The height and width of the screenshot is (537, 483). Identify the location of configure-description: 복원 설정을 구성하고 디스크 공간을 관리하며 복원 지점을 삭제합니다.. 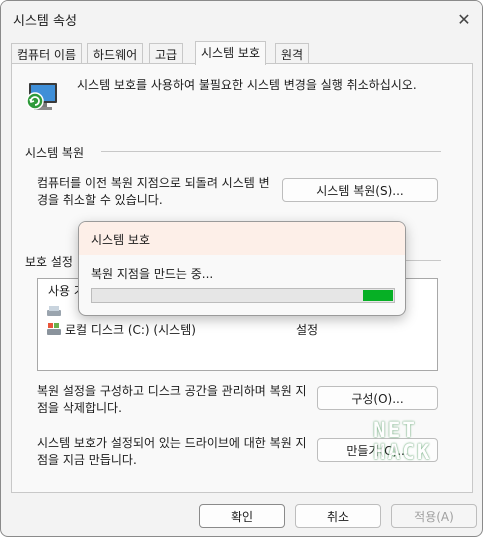
(172, 399).